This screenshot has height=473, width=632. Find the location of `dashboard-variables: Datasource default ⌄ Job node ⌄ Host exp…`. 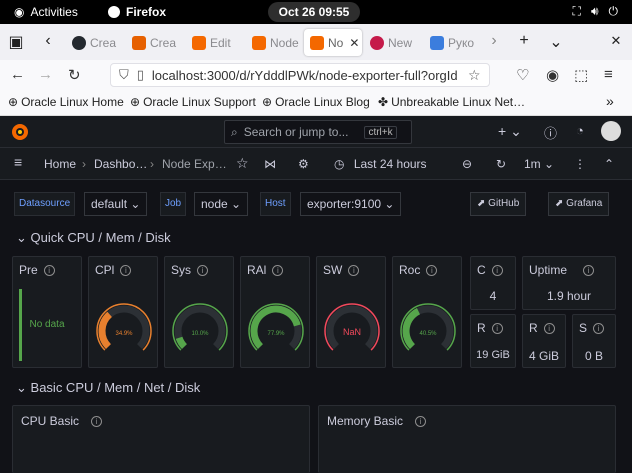

dashboard-variables: Datasource default ⌄ Job node ⌄ Host exp… is located at coordinates (316, 204).